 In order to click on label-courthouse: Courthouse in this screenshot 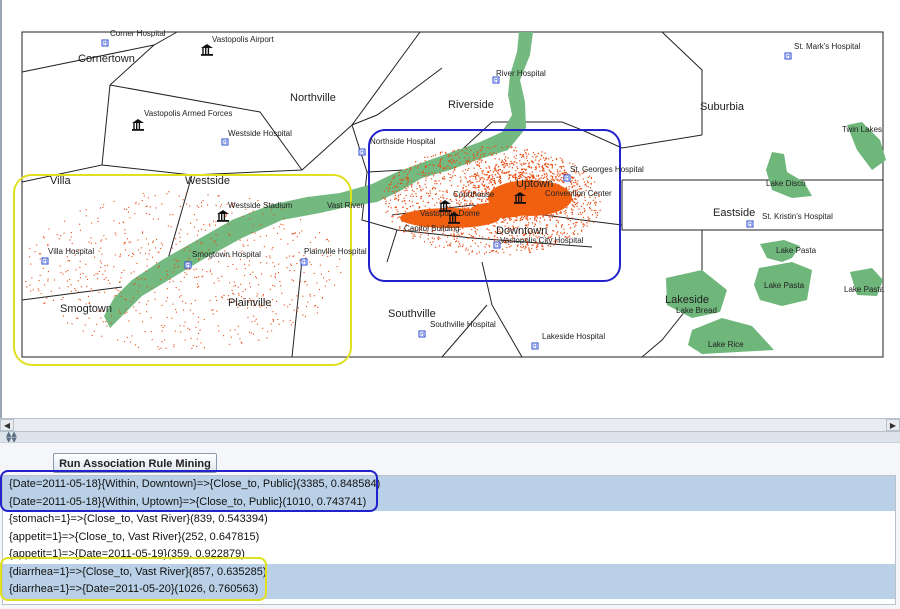, I will do `click(474, 194)`.